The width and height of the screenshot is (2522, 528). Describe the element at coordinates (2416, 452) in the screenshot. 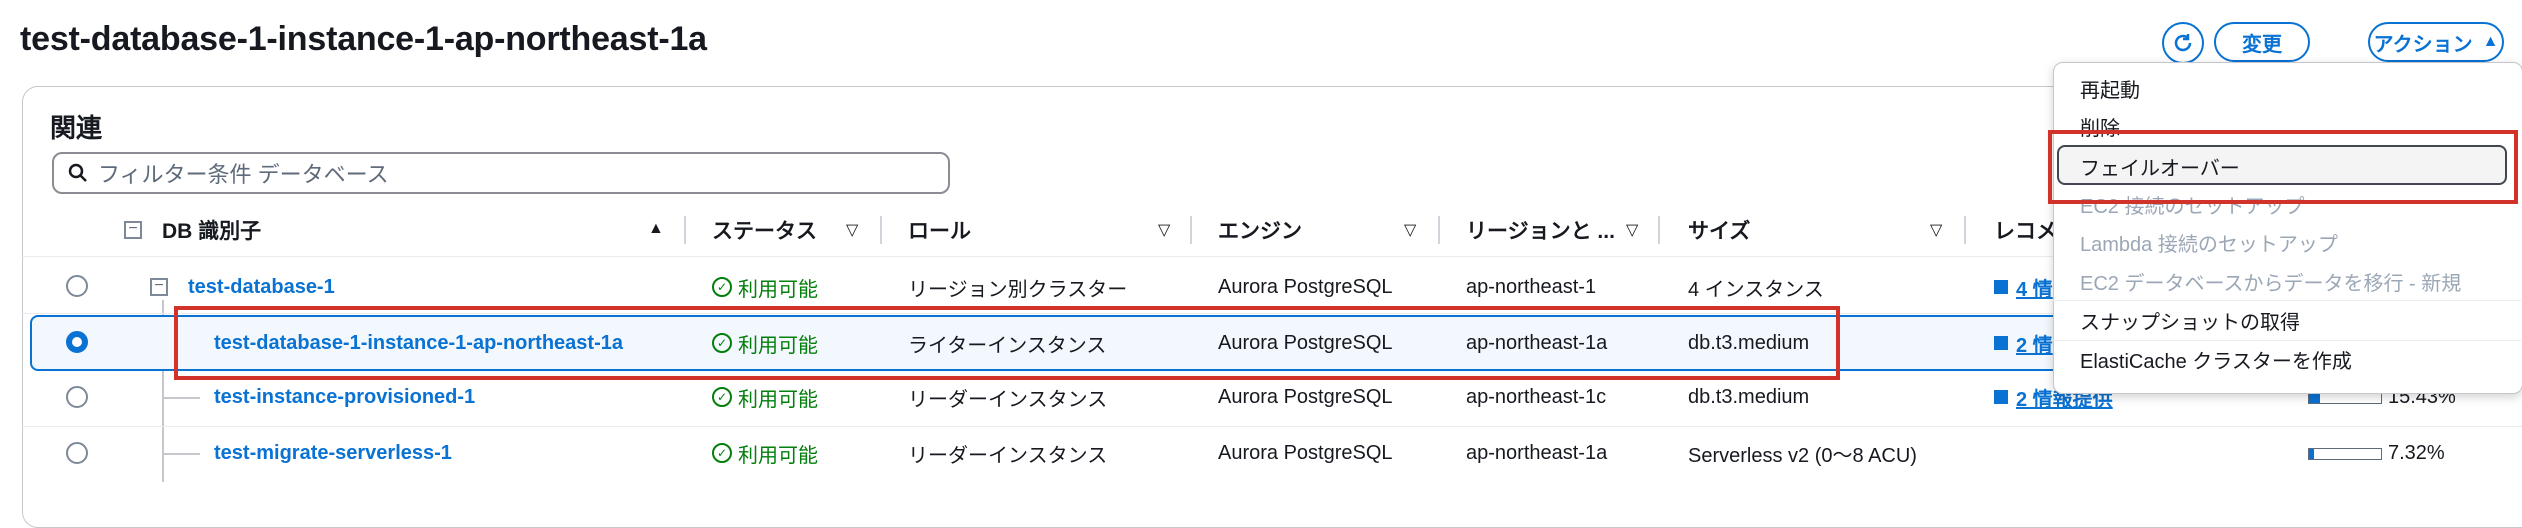

I see `cpu-usage-text: 7.32%` at that location.